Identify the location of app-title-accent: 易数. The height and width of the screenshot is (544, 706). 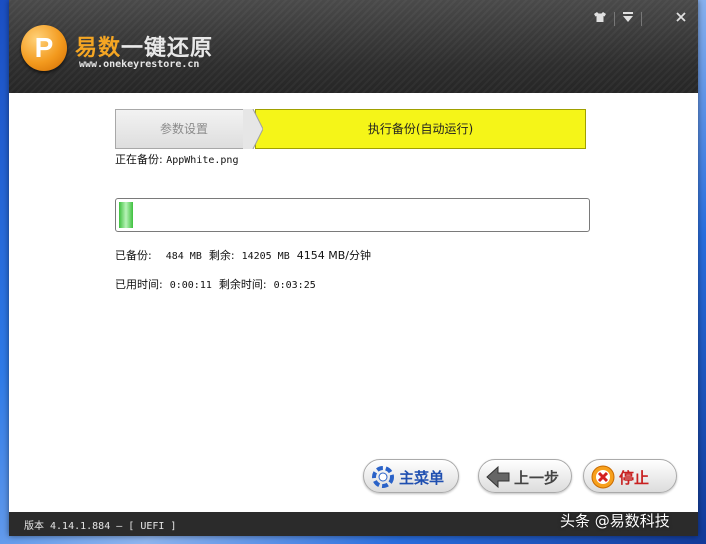
(98, 48).